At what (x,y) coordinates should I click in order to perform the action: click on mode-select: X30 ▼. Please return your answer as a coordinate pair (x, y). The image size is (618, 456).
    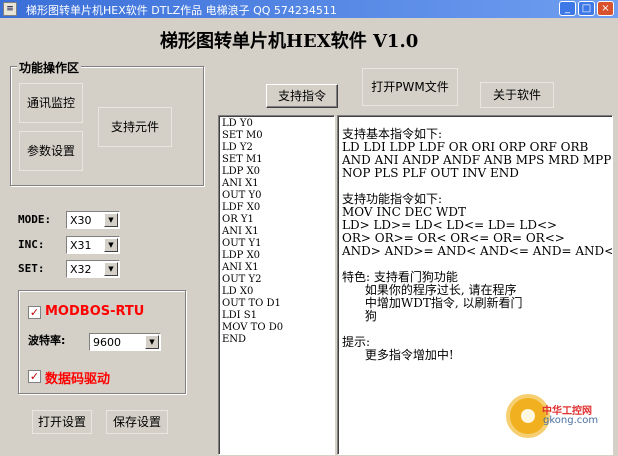
    Looking at the image, I should click on (93, 220).